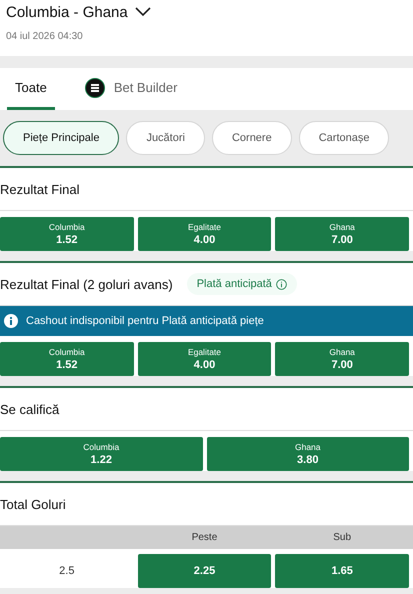 The image size is (413, 594). Describe the element at coordinates (61, 138) in the screenshot. I see `filter-chip: Piețe Principale` at that location.